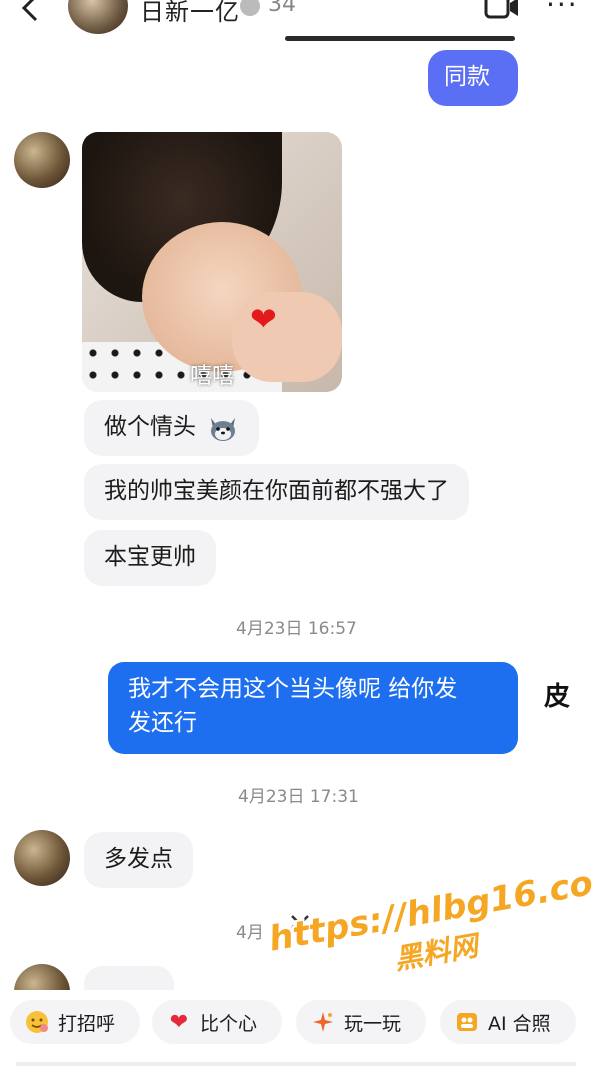  Describe the element at coordinates (37, 1022) in the screenshot. I see `wave-emoji-icon` at that location.